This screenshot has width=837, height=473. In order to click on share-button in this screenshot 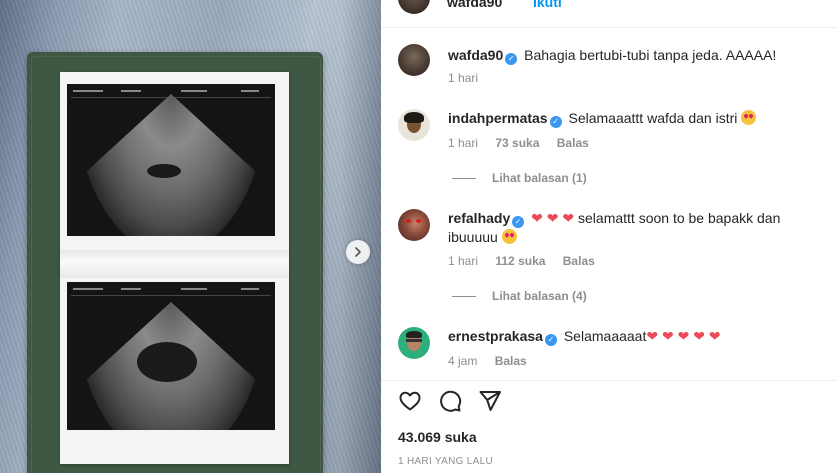, I will do `click(490, 401)`.